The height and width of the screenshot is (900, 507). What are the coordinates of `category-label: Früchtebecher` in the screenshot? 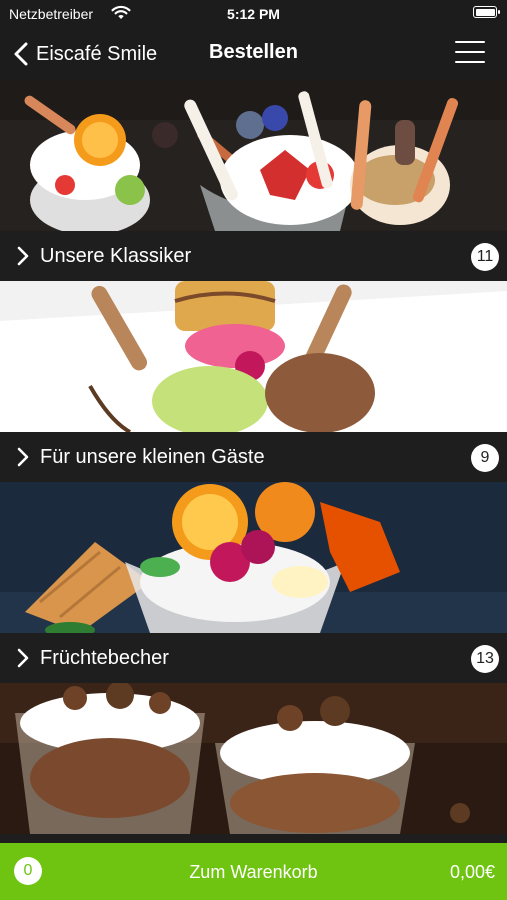 It's located at (104, 657).